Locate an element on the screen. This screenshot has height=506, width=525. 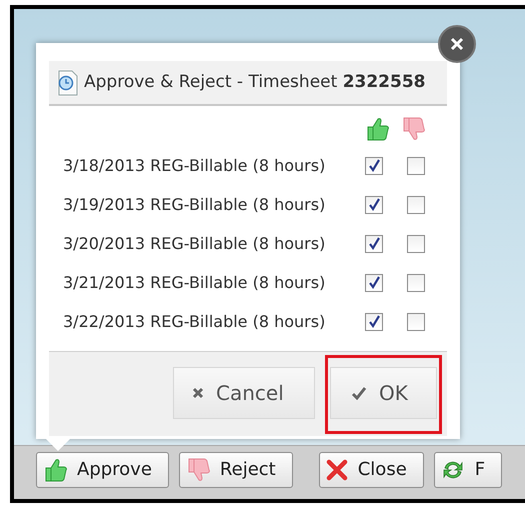
entry-label: 3/20/2013 REG-Billable (8 hours) is located at coordinates (194, 243).